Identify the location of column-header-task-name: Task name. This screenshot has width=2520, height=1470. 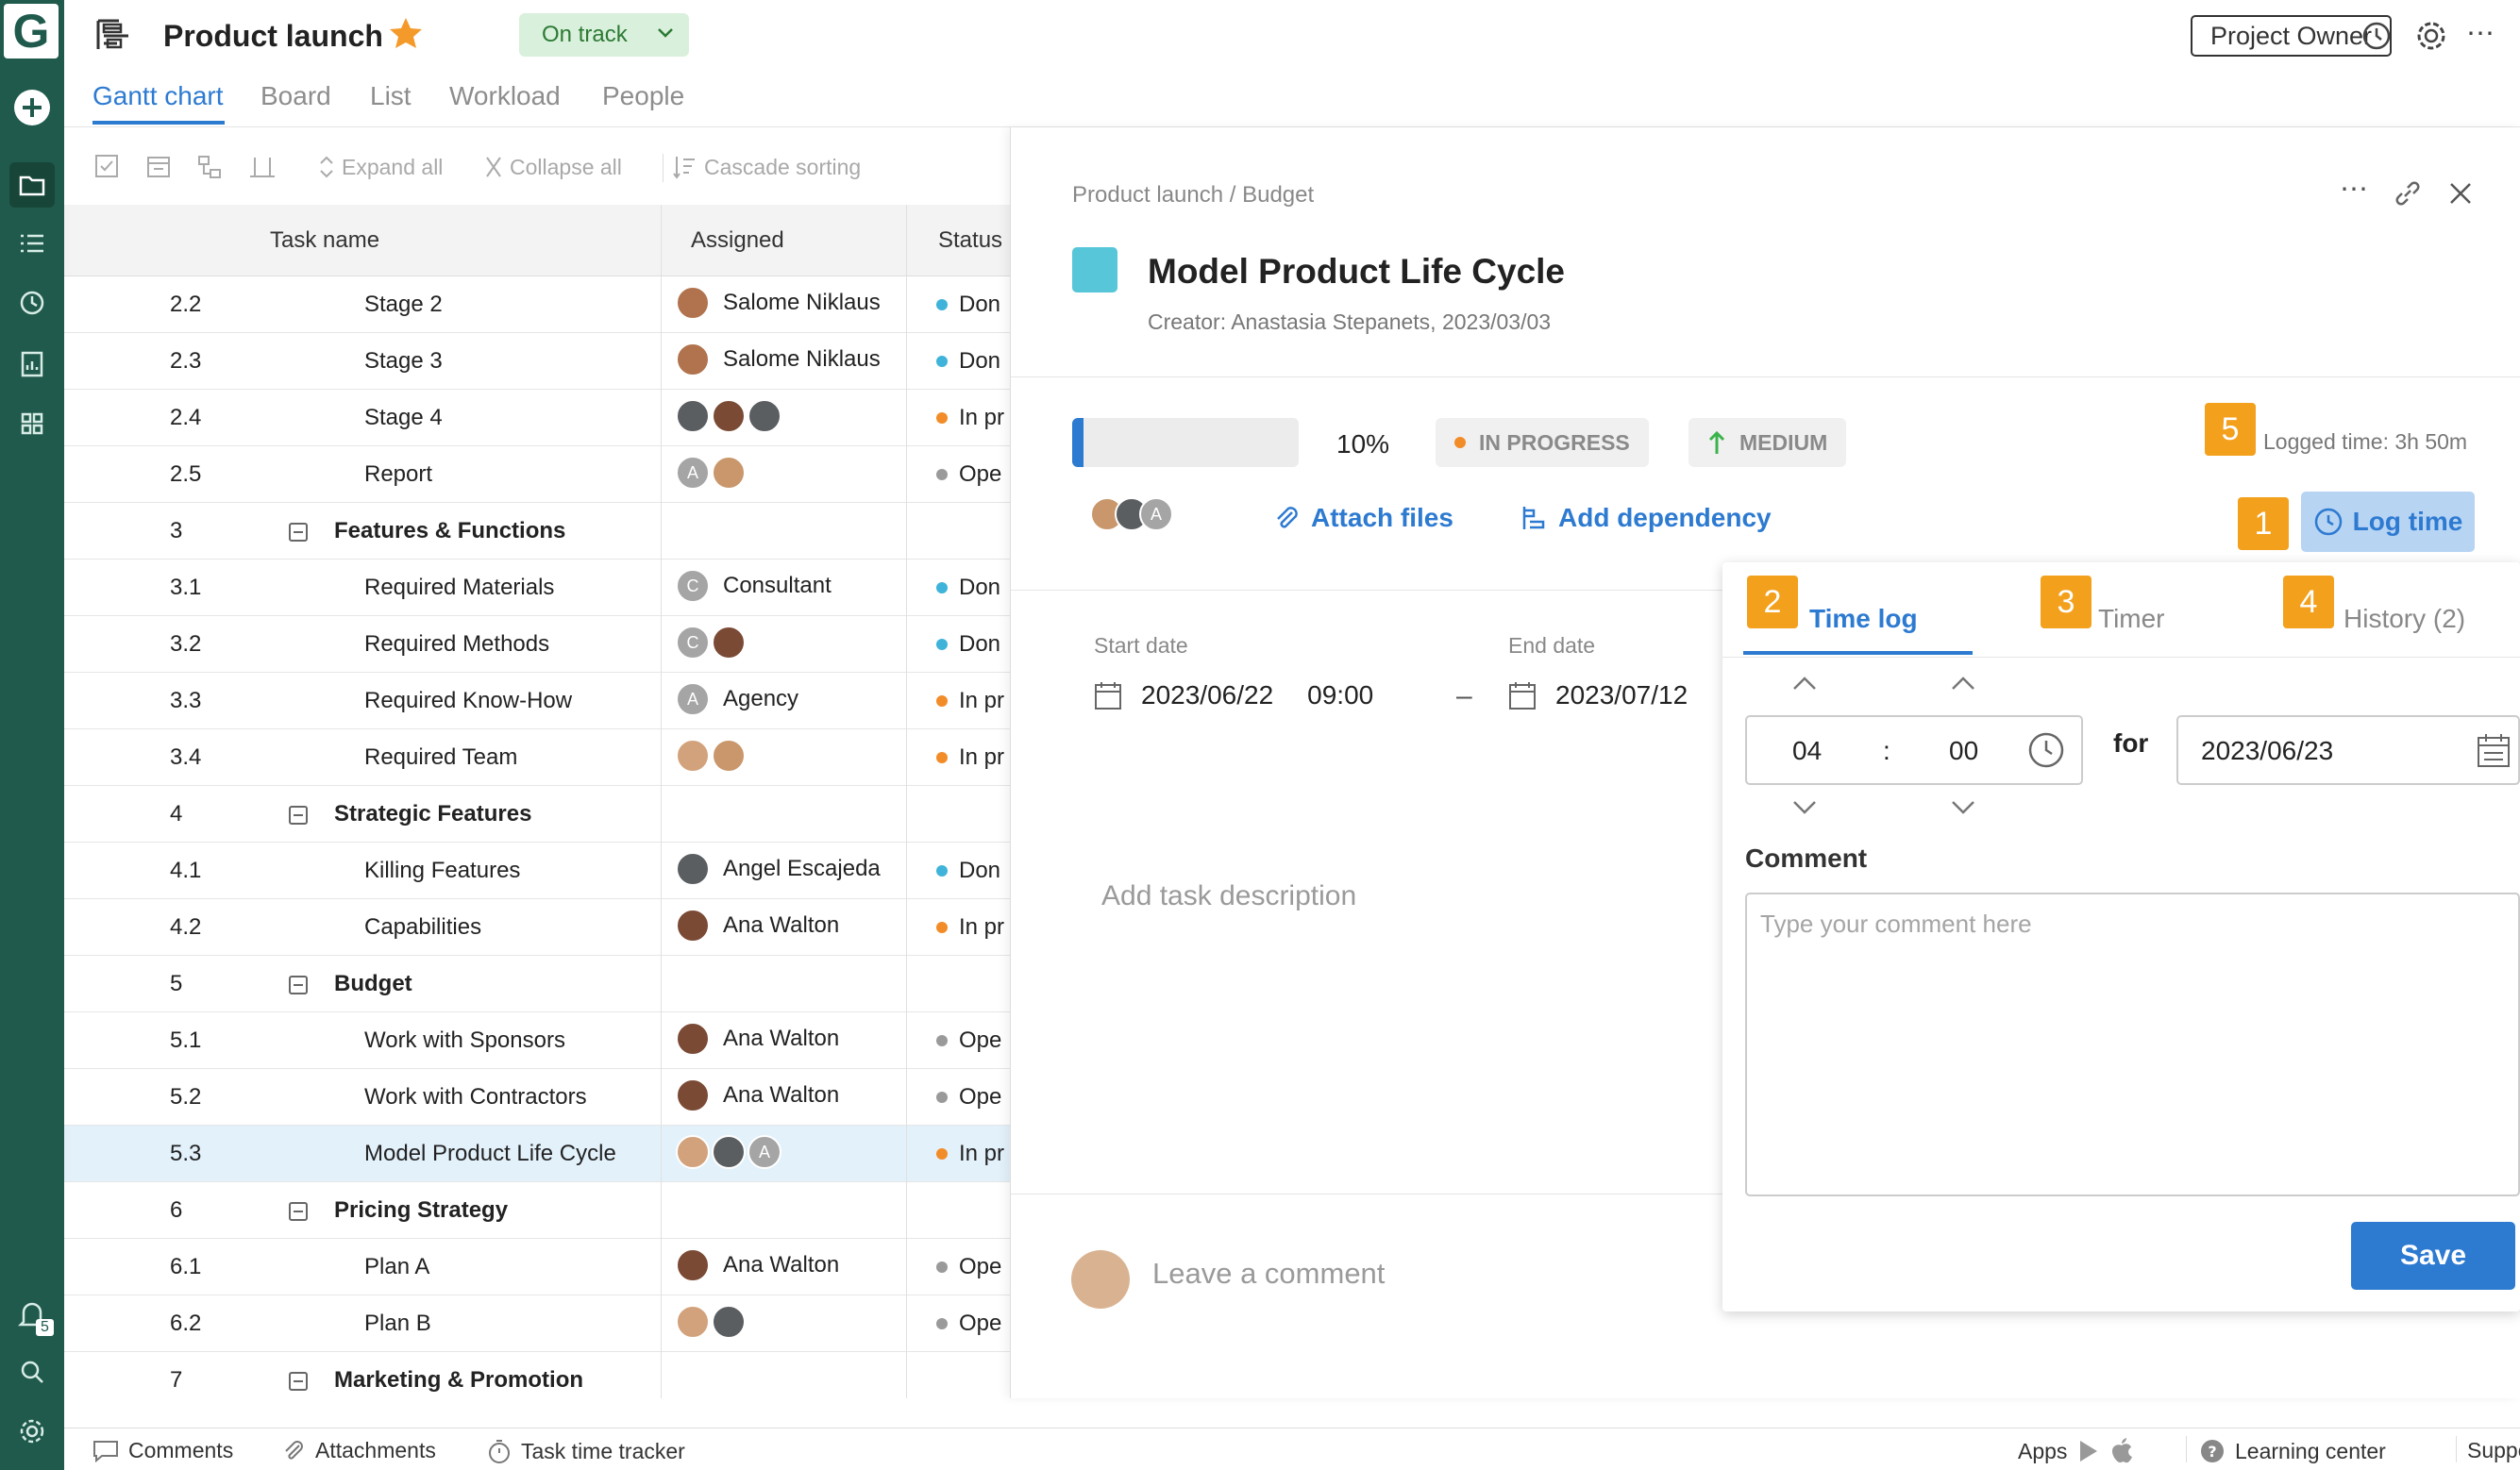
(324, 240).